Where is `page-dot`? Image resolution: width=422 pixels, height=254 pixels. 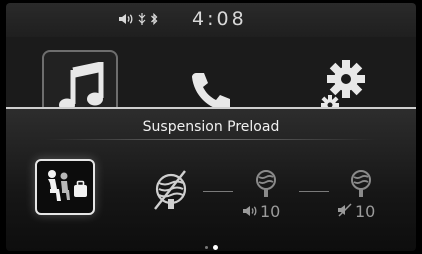
page-dot is located at coordinates (206, 247).